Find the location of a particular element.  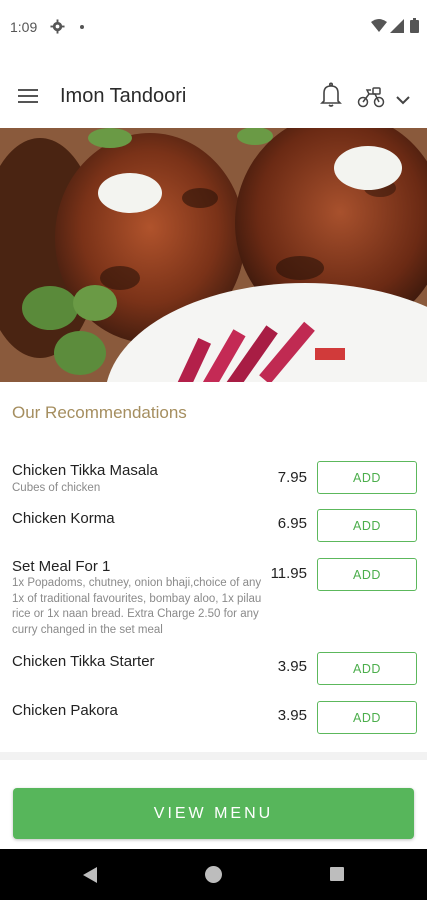

battery-icon is located at coordinates (414, 28).